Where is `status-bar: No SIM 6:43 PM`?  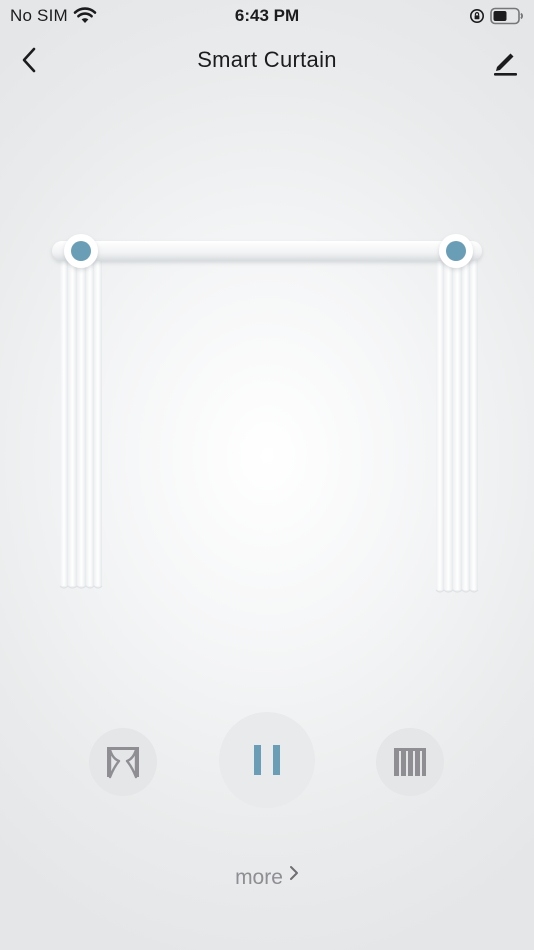
status-bar: No SIM 6:43 PM is located at coordinates (267, 16).